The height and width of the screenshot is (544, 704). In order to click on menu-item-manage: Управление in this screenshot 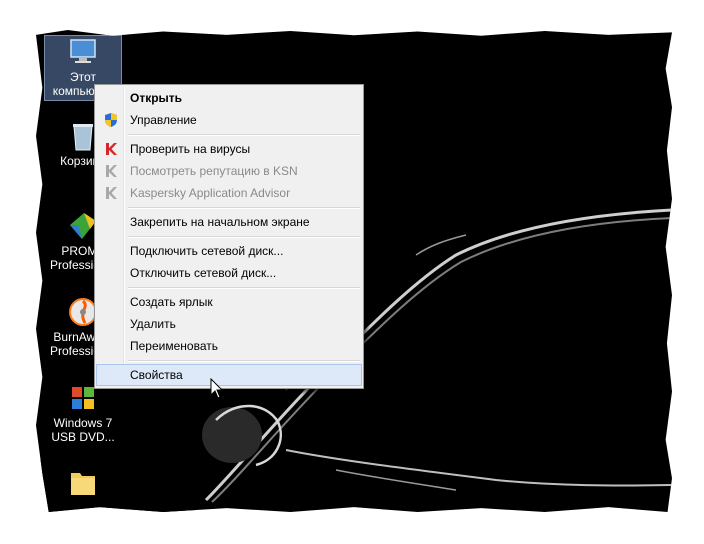, I will do `click(229, 120)`.